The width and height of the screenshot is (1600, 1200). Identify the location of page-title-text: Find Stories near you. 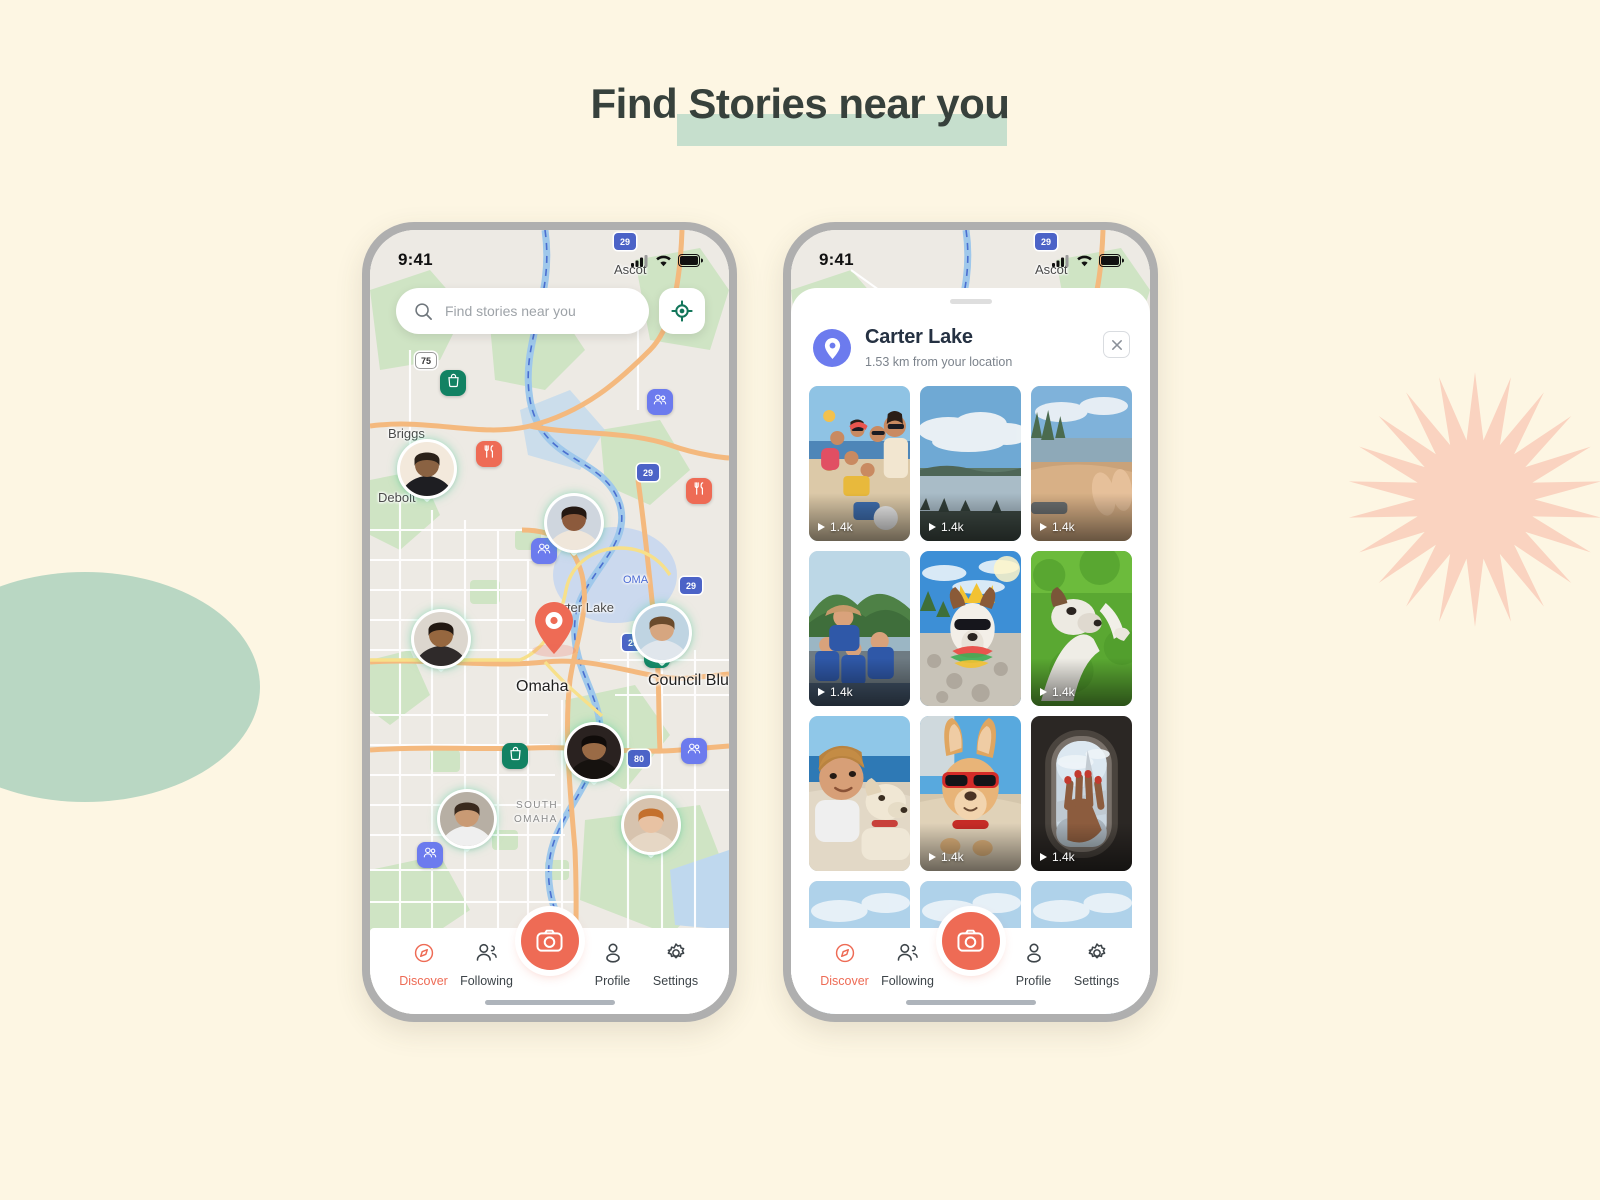
(800, 103).